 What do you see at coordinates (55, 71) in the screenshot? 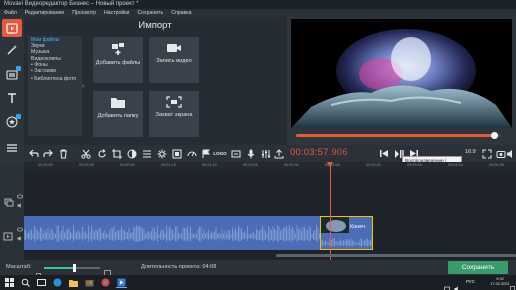
I see `category-intros: • Заставки` at bounding box center [55, 71].